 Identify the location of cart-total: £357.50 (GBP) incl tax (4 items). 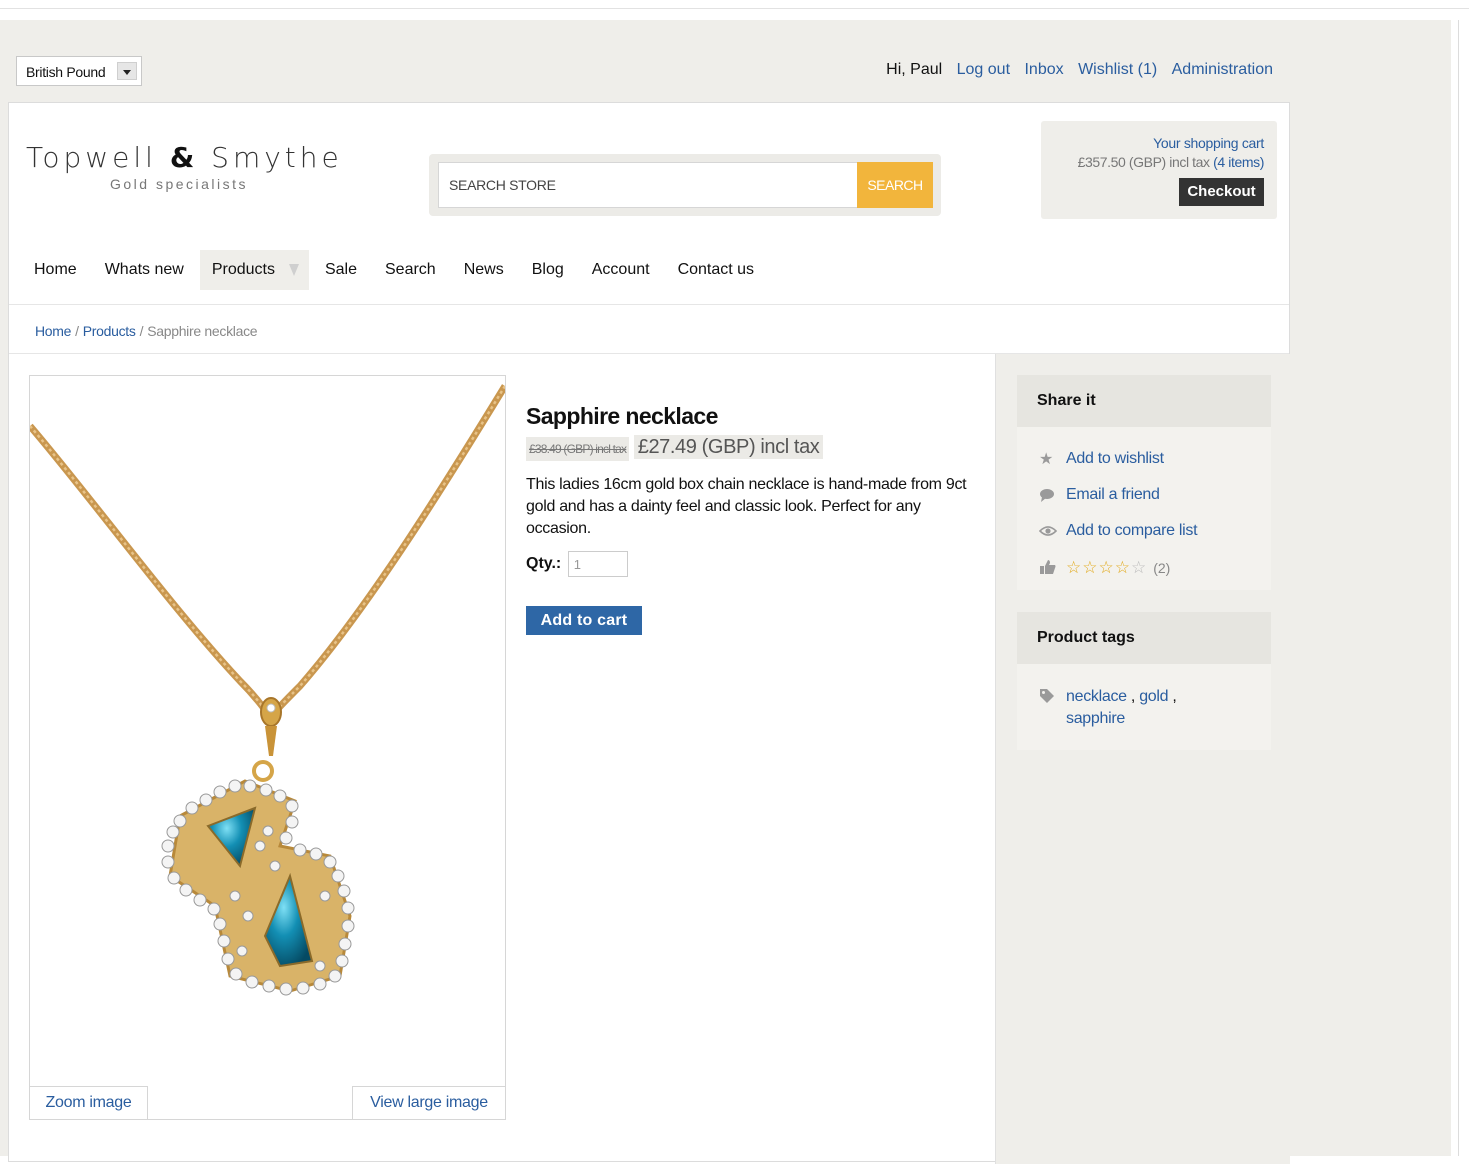
(1171, 162).